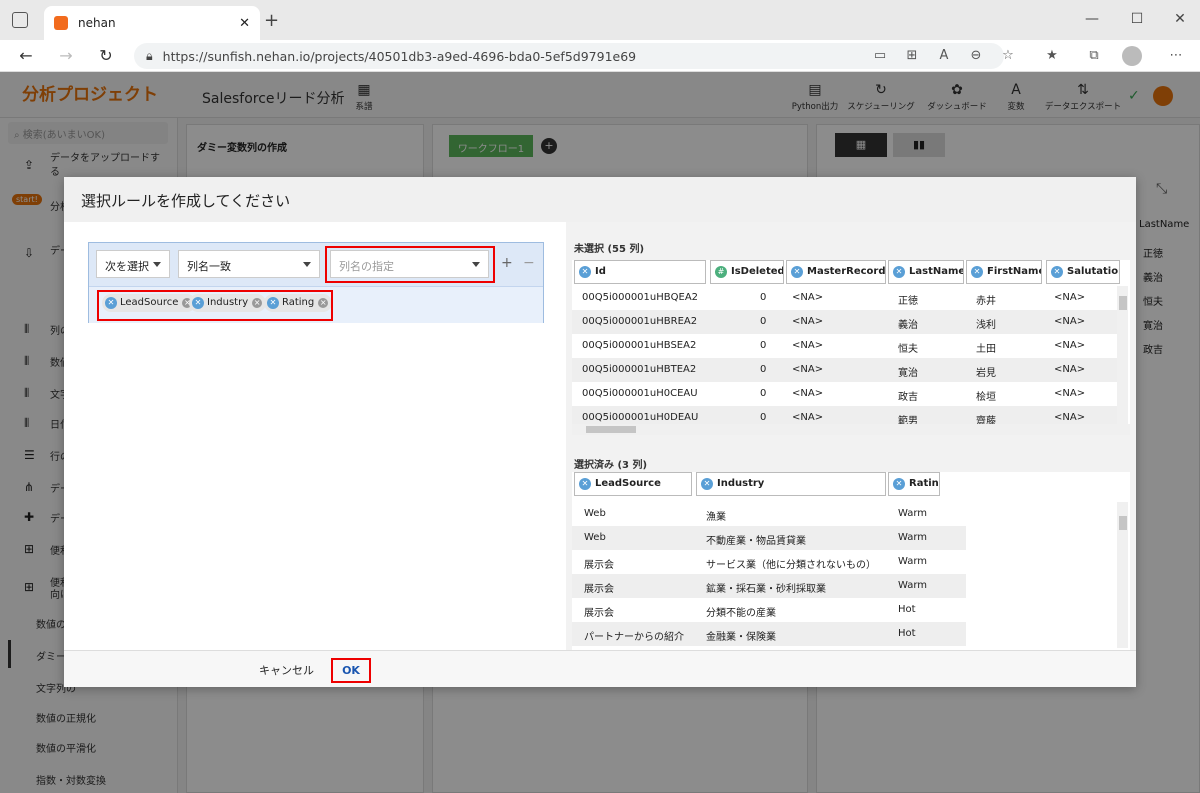 The height and width of the screenshot is (793, 1200). What do you see at coordinates (529, 263) in the screenshot?
I see `remove-rule-icon: −` at bounding box center [529, 263].